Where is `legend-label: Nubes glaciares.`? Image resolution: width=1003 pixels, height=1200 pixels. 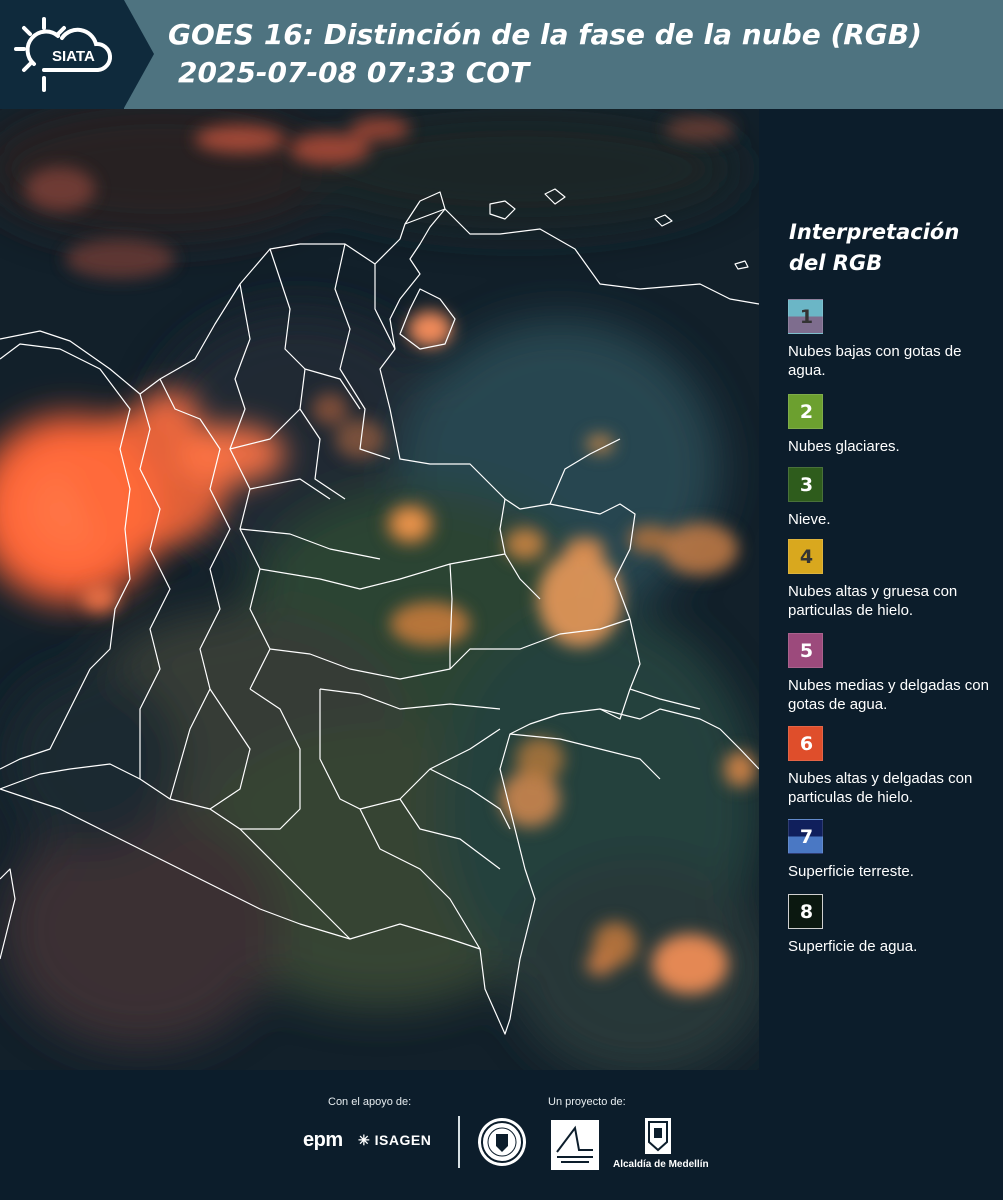
legend-label: Nubes glaciares. is located at coordinates (844, 446).